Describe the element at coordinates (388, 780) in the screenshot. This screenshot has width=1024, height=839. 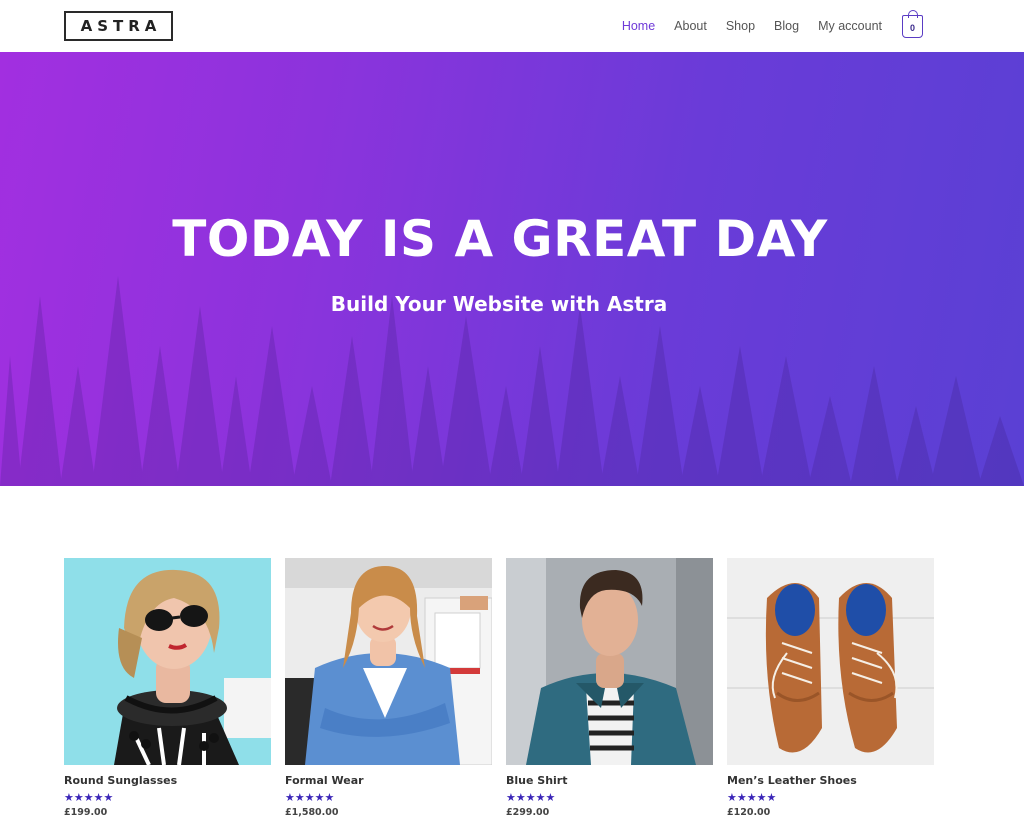
I see `product-title: Formal Wear` at that location.